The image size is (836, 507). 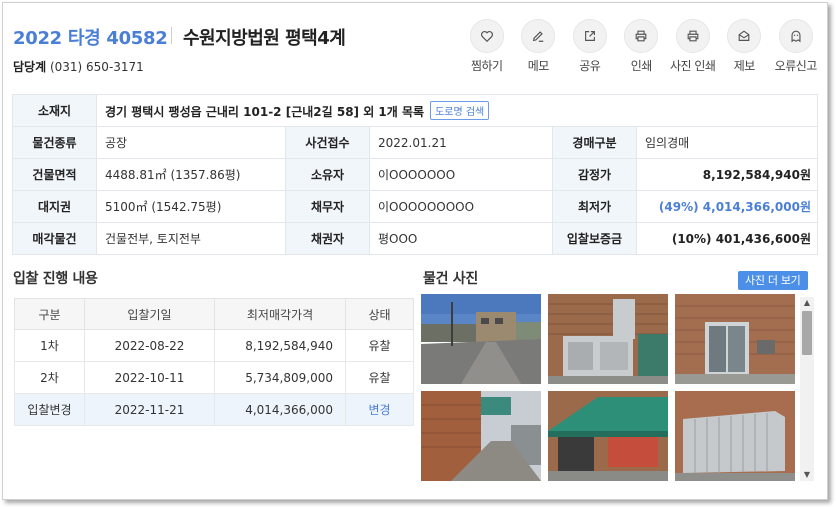 What do you see at coordinates (807, 303) in the screenshot?
I see `scroll-up-arrow-icon: ▲` at bounding box center [807, 303].